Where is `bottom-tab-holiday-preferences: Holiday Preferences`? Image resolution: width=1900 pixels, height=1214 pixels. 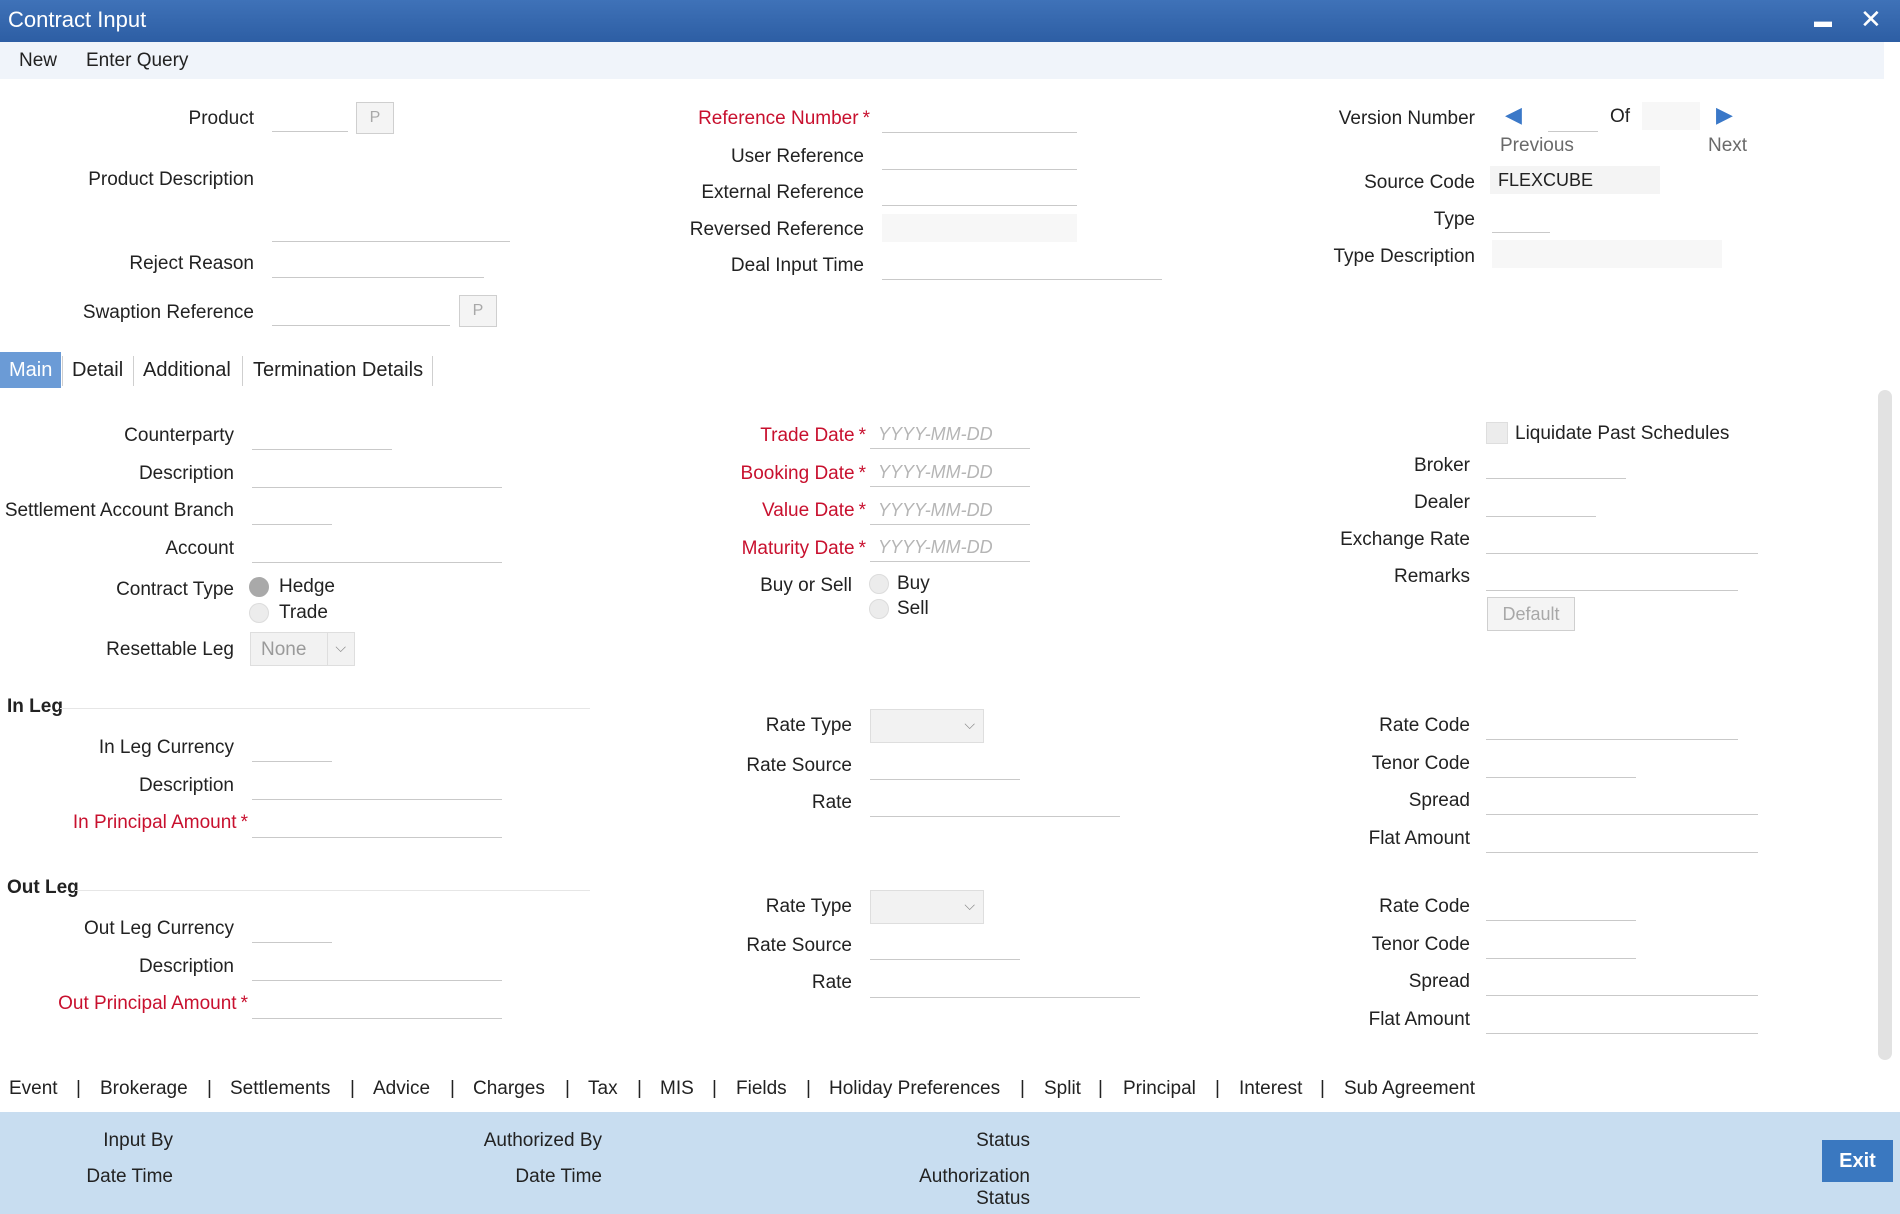 bottom-tab-holiday-preferences: Holiday Preferences is located at coordinates (914, 1089).